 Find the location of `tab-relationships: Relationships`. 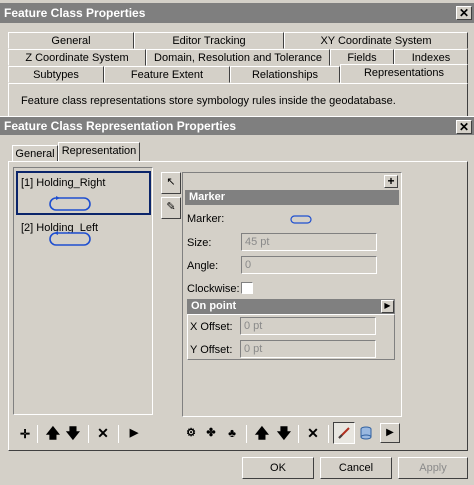

tab-relationships: Relationships is located at coordinates (285, 74).